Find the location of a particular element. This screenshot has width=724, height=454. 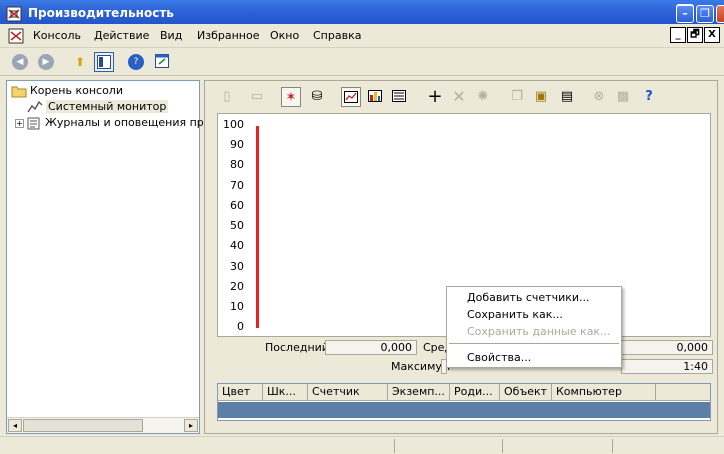

menu-action: Действие is located at coordinates (121, 35).